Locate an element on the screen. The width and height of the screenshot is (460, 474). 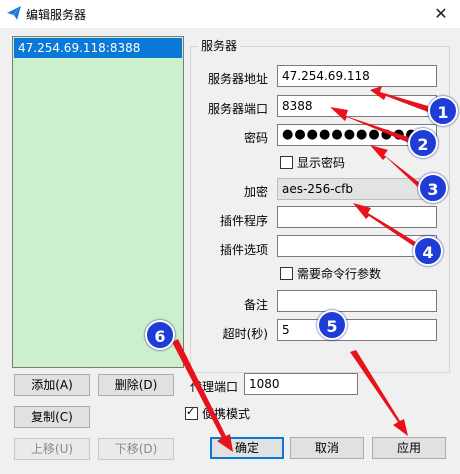
copy-button: 复制(C) is located at coordinates (52, 417).